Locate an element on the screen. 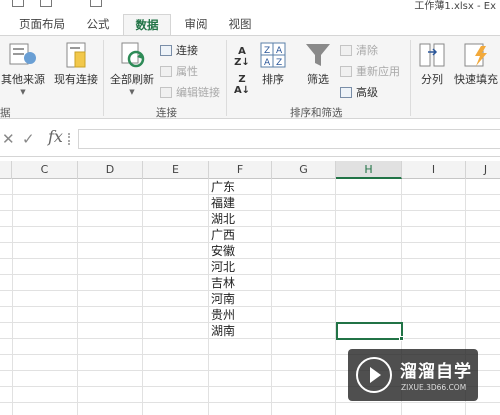 This screenshot has height=415, width=500. cell-f5: 安徽 is located at coordinates (241, 251).